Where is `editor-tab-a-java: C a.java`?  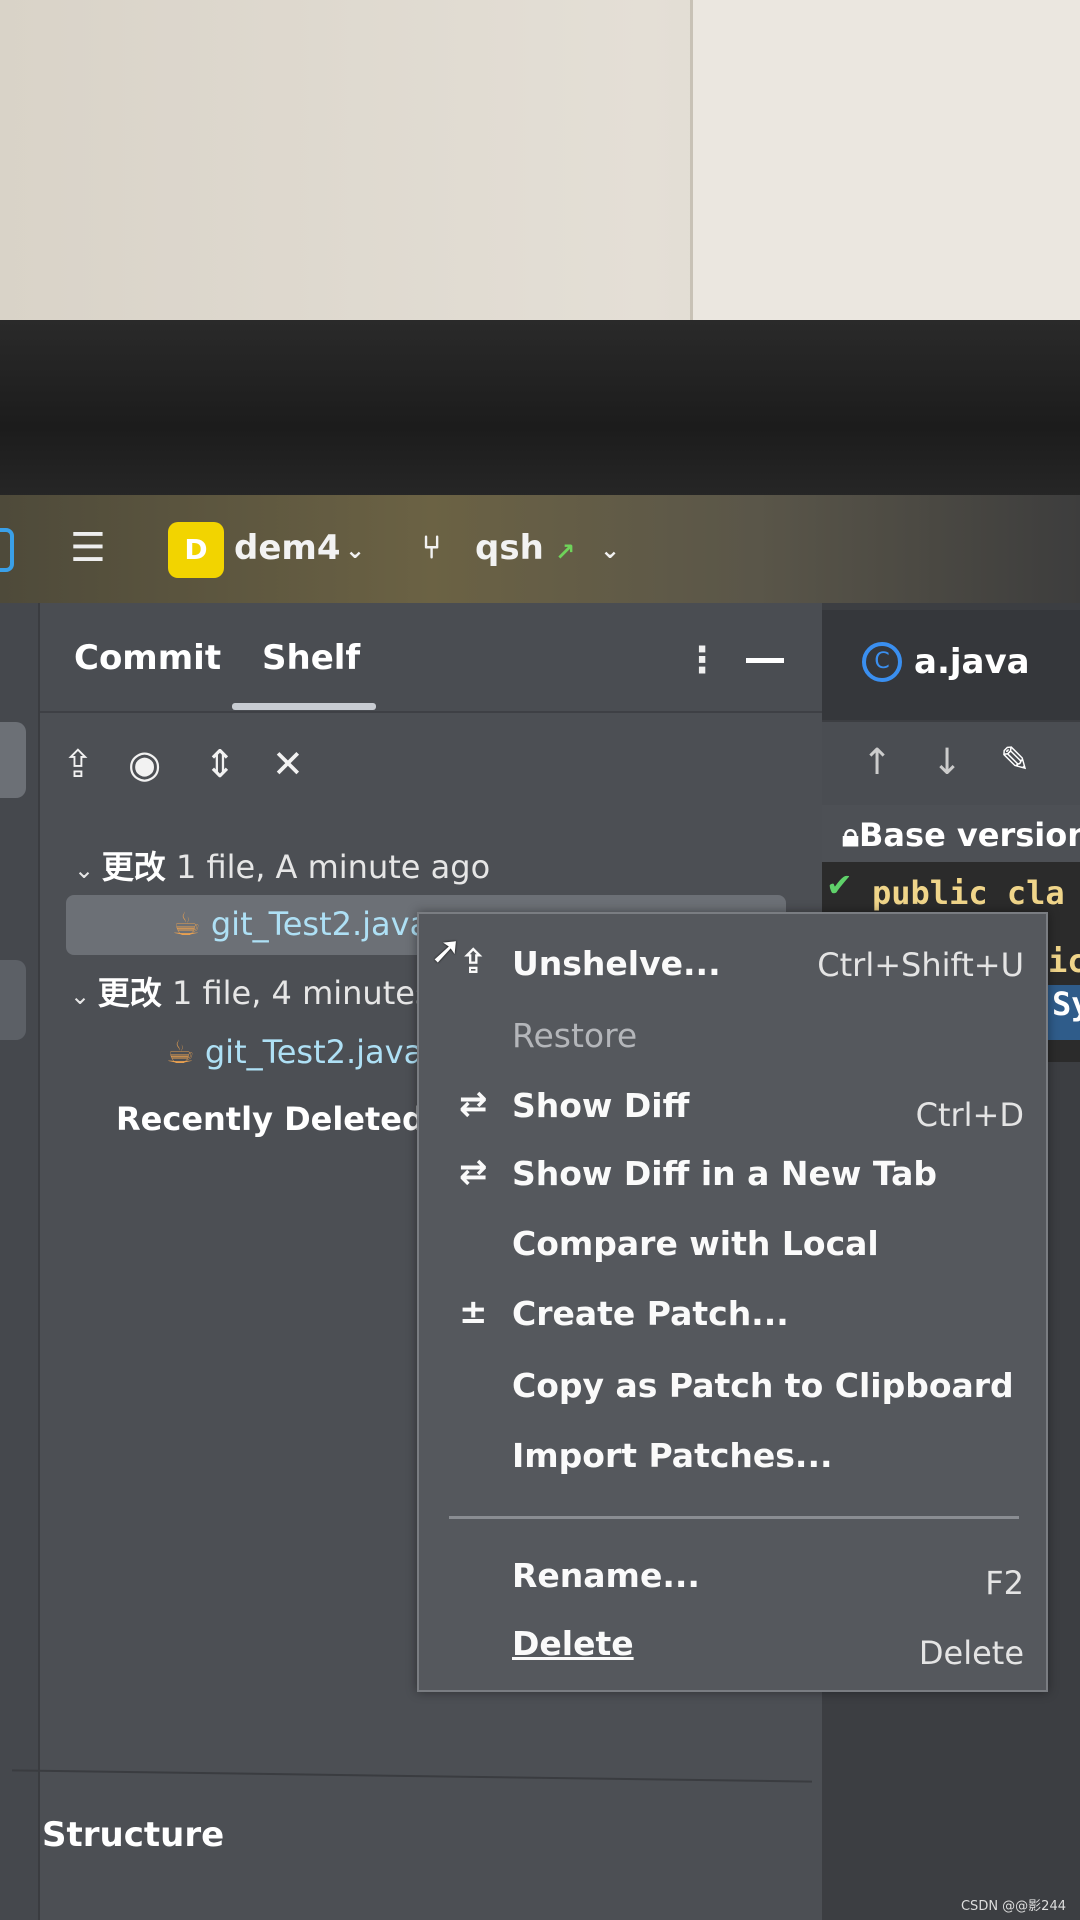
editor-tab-a-java: C a.java is located at coordinates (951, 665).